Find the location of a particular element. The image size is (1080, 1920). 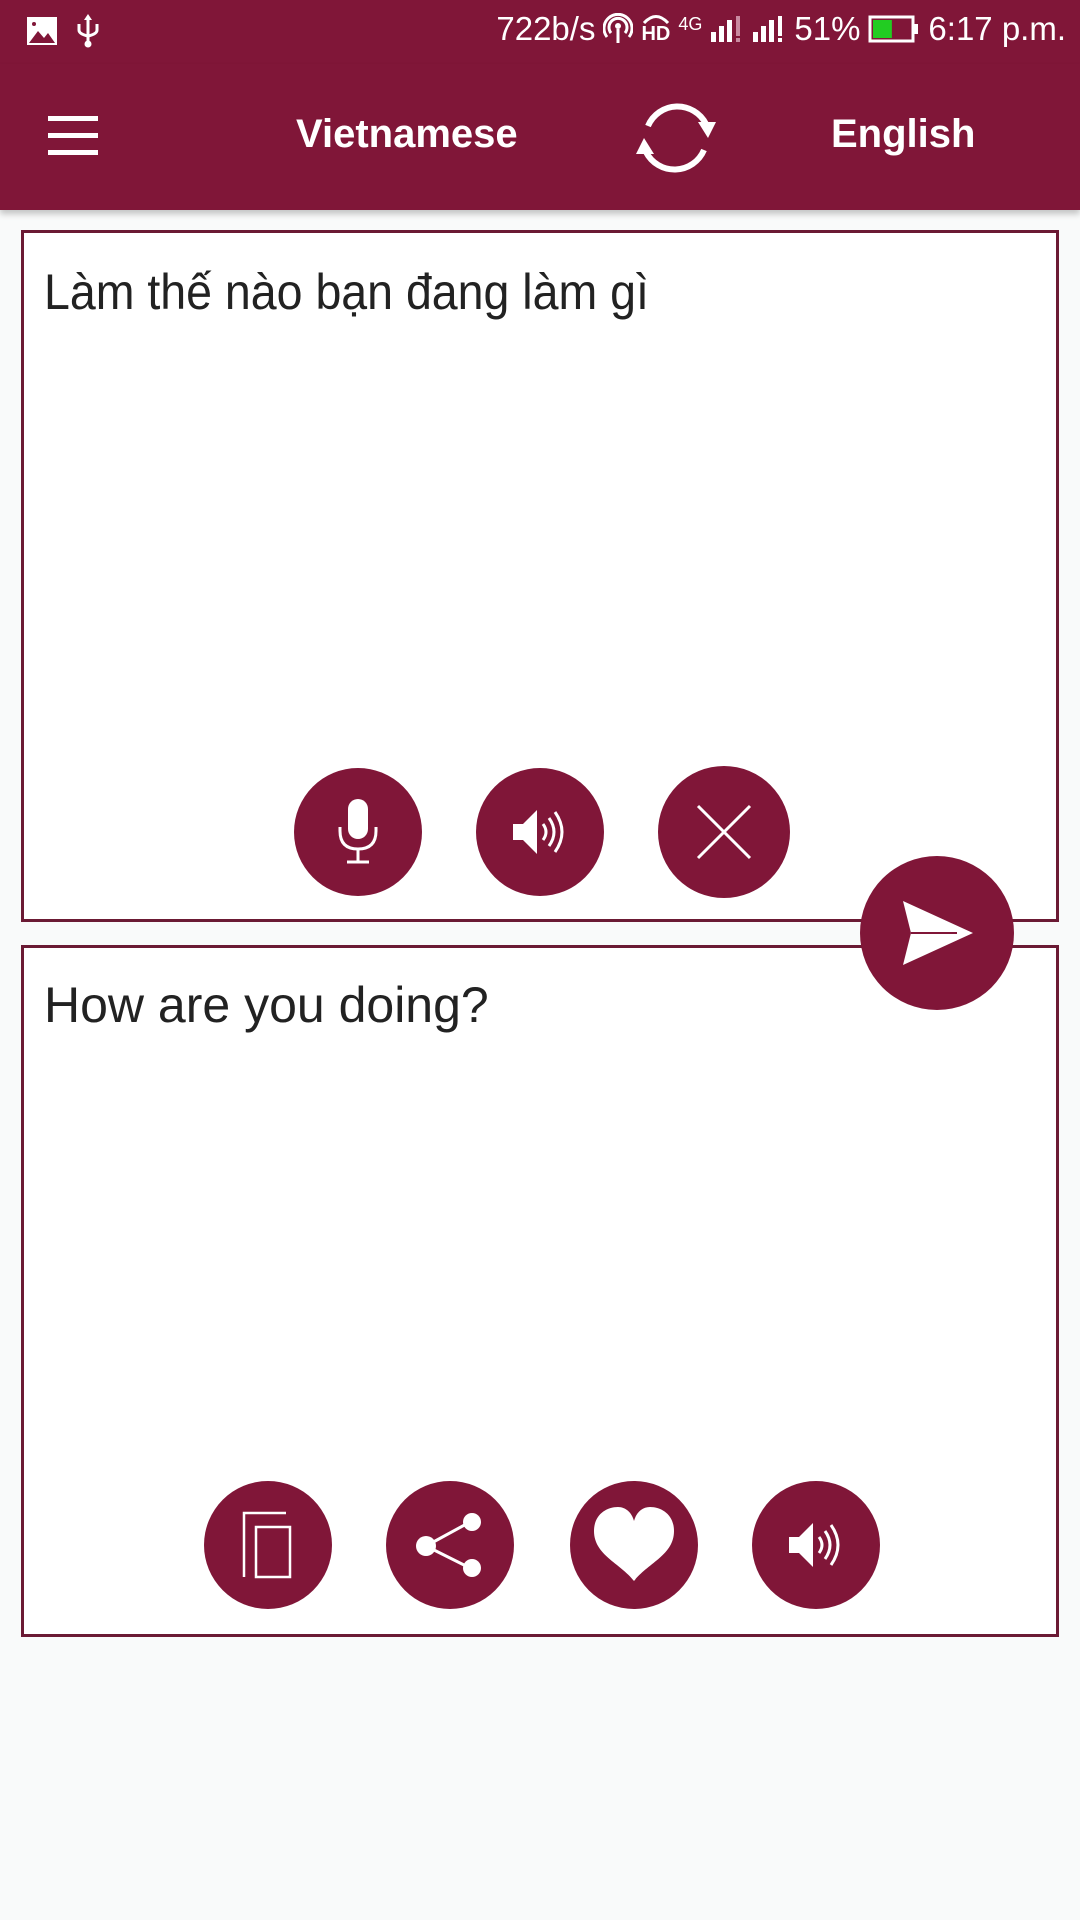

app-bar: Vietnamese English is located at coordinates (540, 137).